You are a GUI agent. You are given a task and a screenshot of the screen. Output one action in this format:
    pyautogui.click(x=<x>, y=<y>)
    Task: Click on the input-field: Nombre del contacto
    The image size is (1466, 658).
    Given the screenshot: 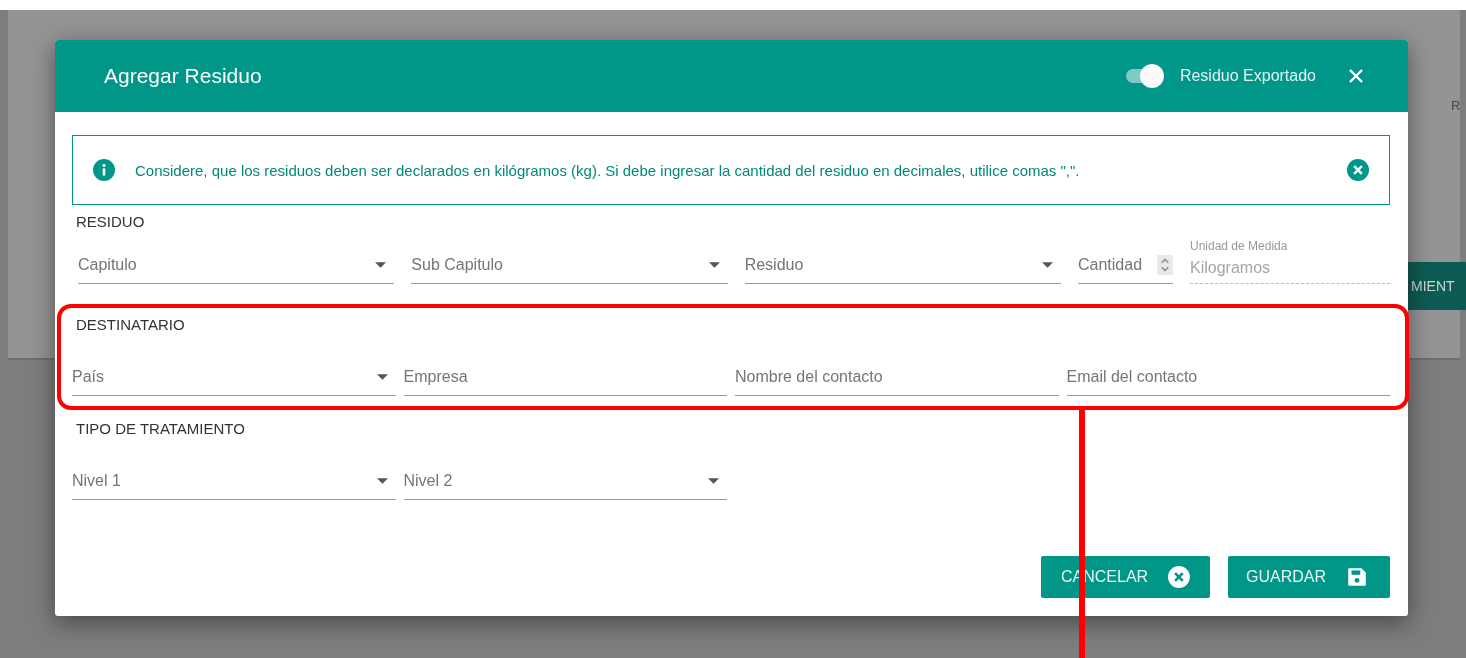 What is the action you would take?
    pyautogui.click(x=897, y=377)
    